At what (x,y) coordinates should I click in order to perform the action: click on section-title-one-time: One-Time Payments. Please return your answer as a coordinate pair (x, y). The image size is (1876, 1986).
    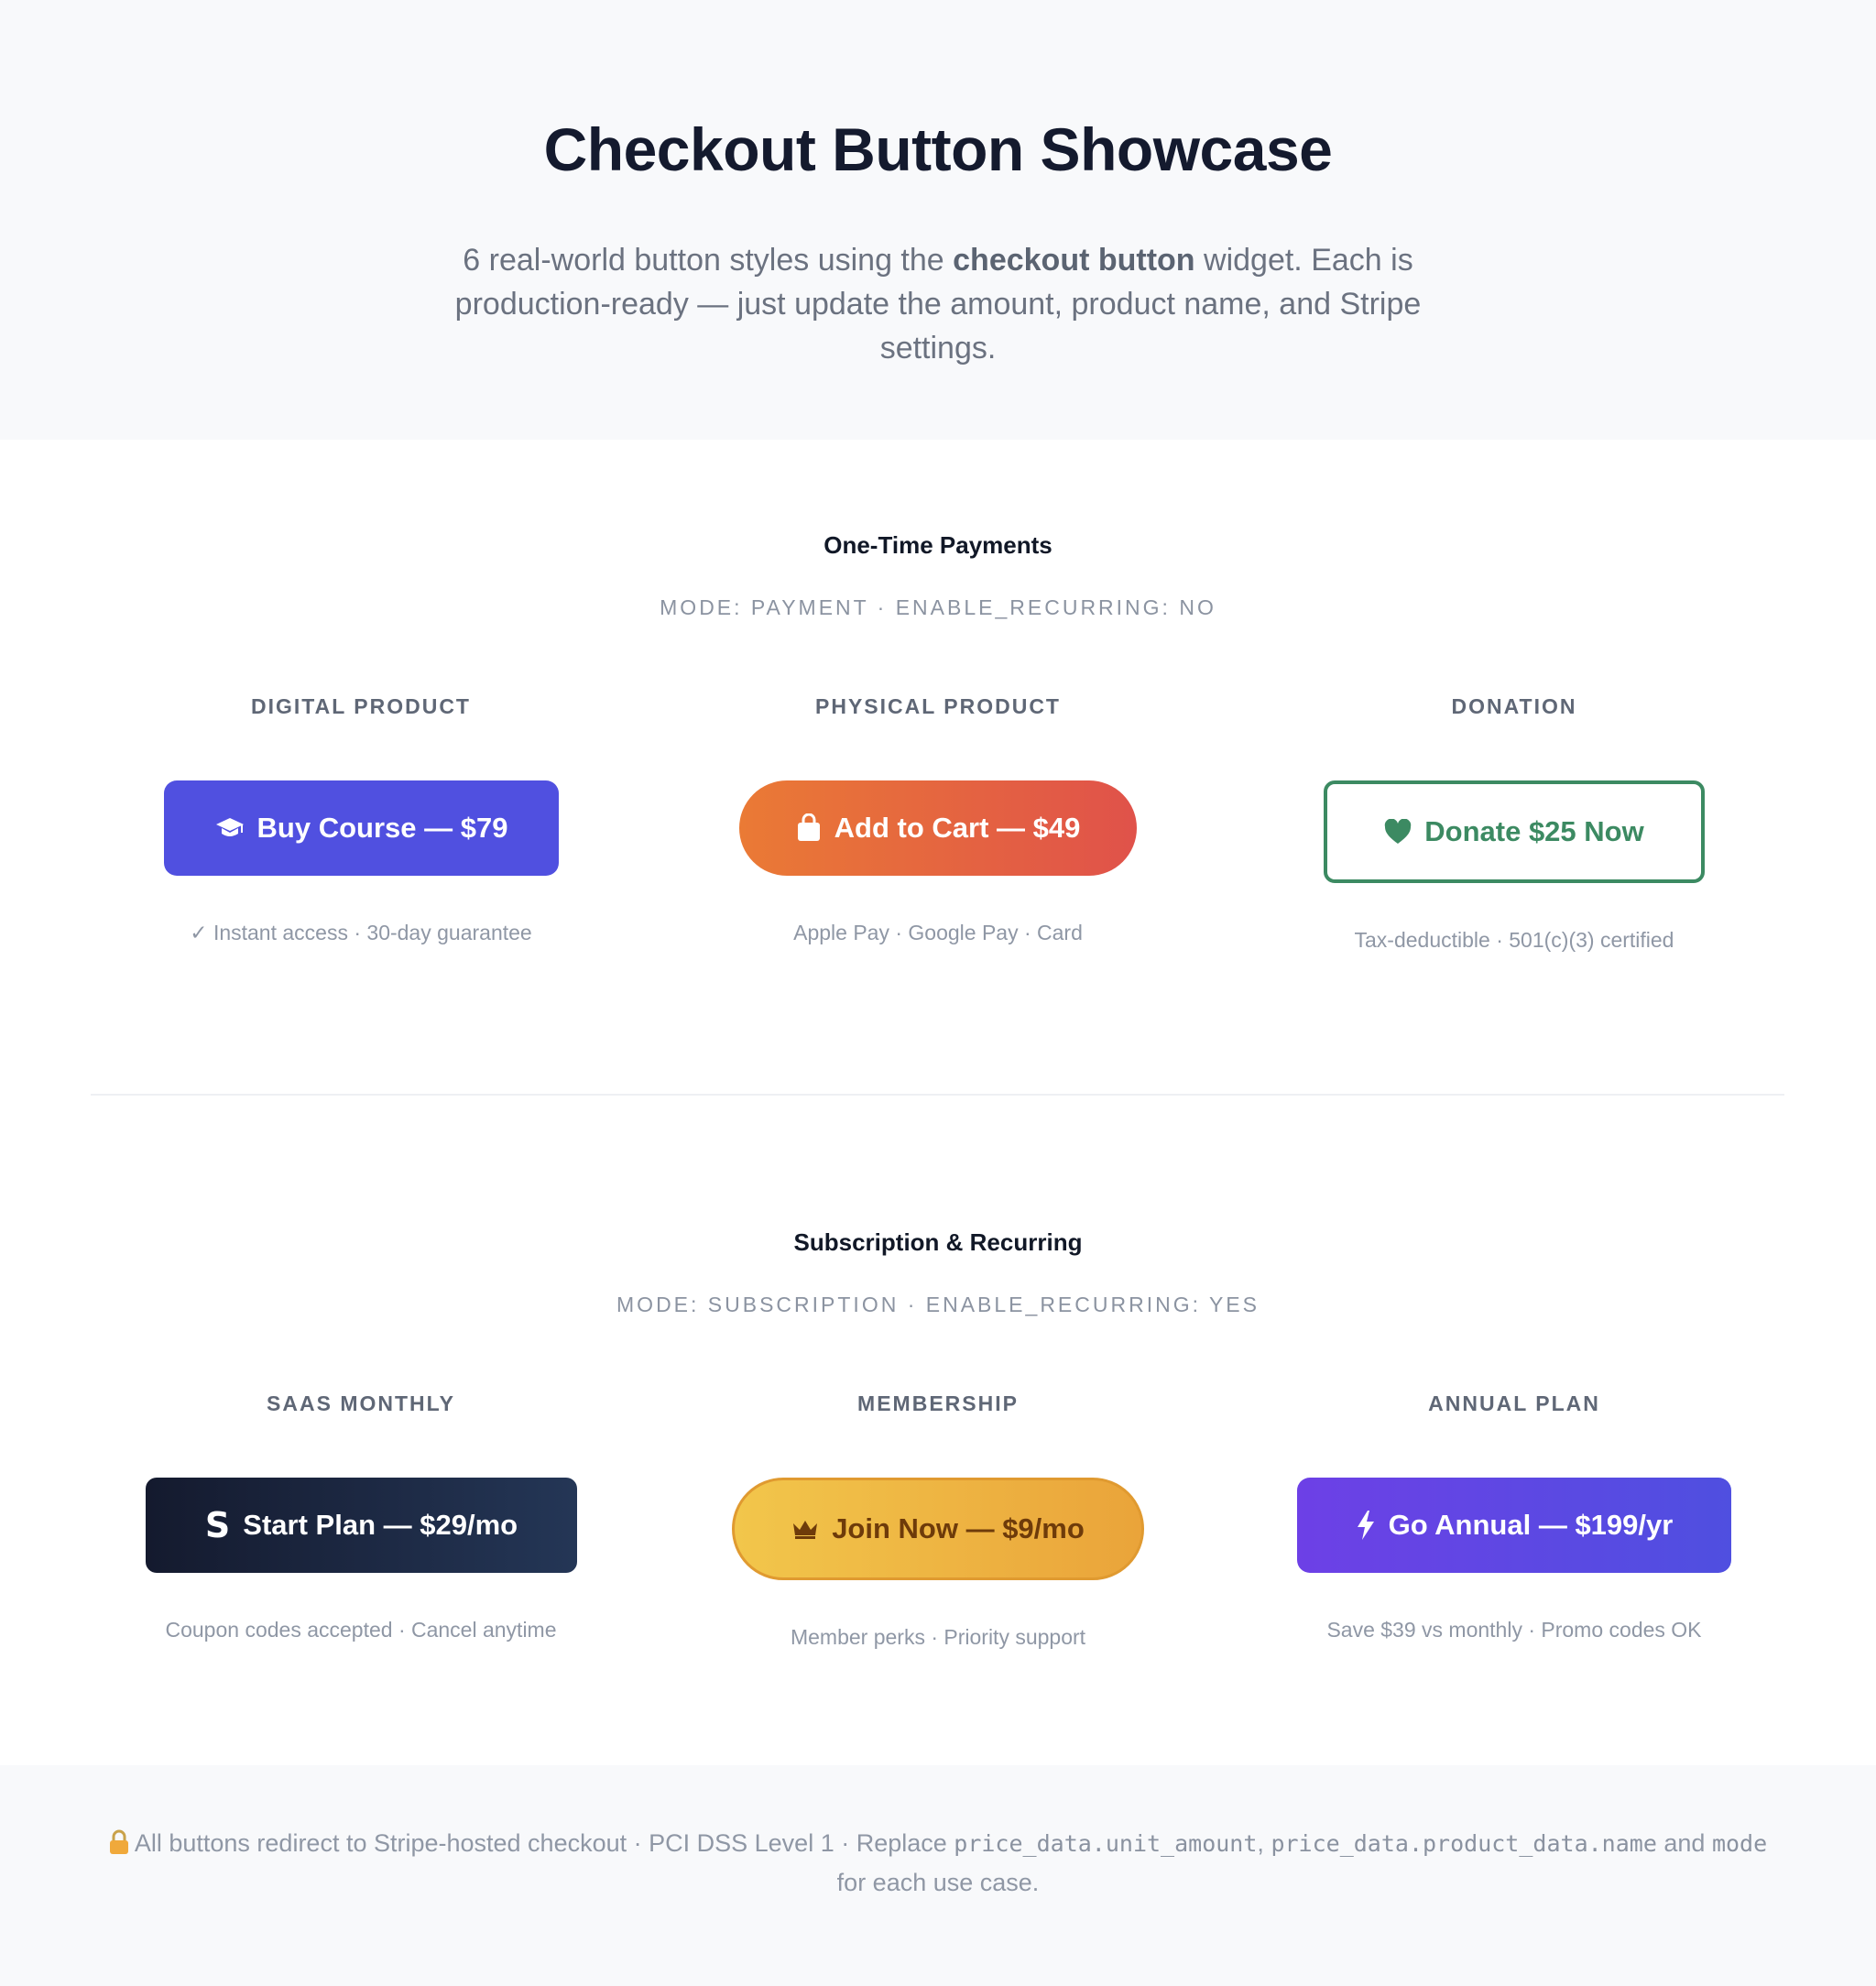
    Looking at the image, I should click on (938, 545).